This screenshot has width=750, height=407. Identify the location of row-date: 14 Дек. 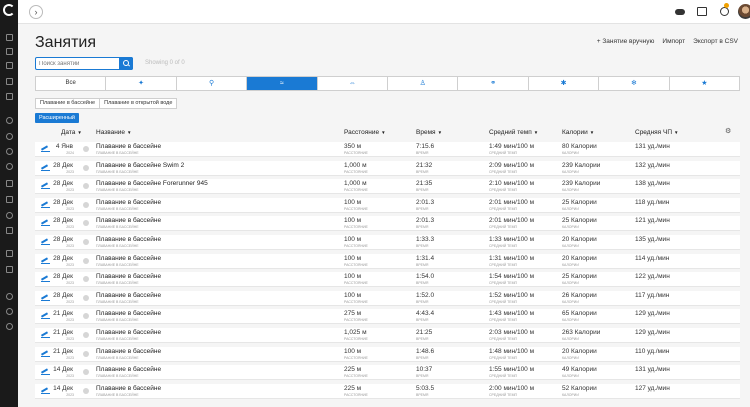
(63, 388).